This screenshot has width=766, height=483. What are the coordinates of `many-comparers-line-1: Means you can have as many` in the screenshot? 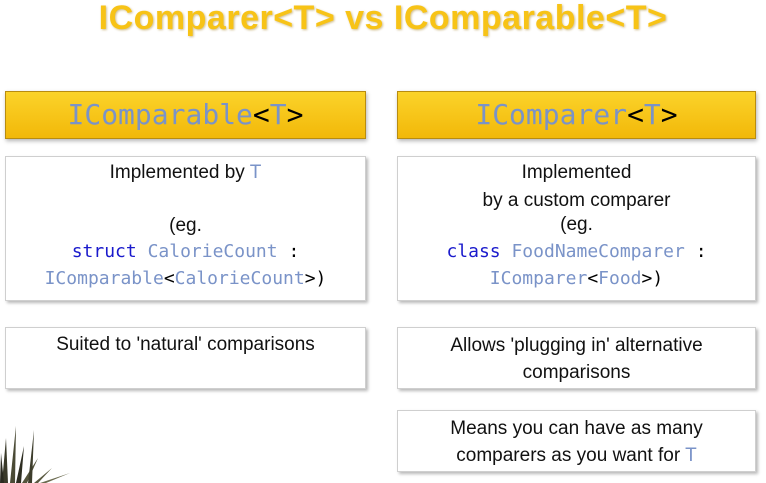 It's located at (576, 428).